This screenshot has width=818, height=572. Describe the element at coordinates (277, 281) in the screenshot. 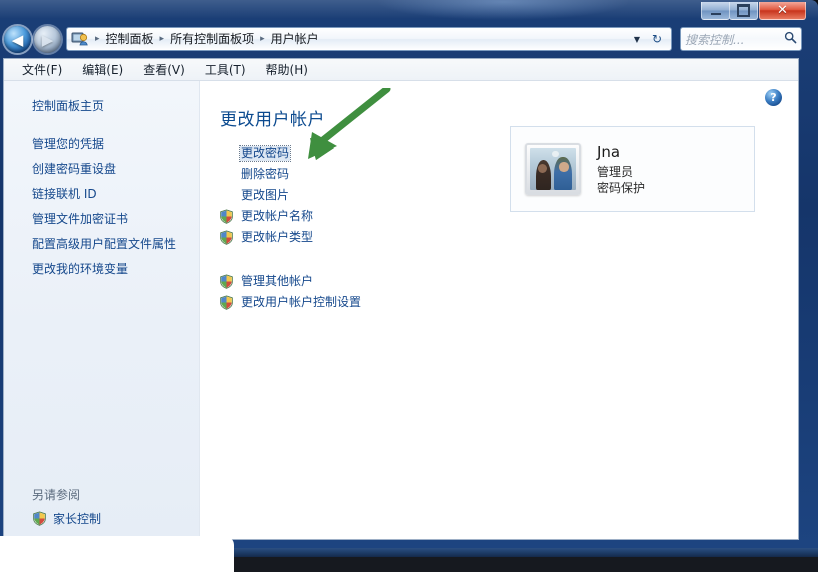

I see `link-manage-other-accounts-label: 管理其他帐户` at that location.